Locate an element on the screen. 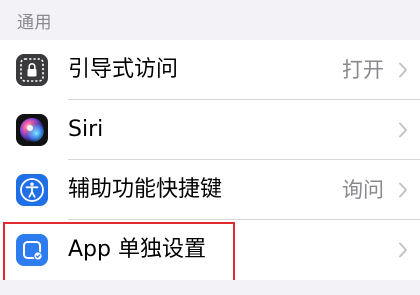  bottom-background is located at coordinates (210, 287).